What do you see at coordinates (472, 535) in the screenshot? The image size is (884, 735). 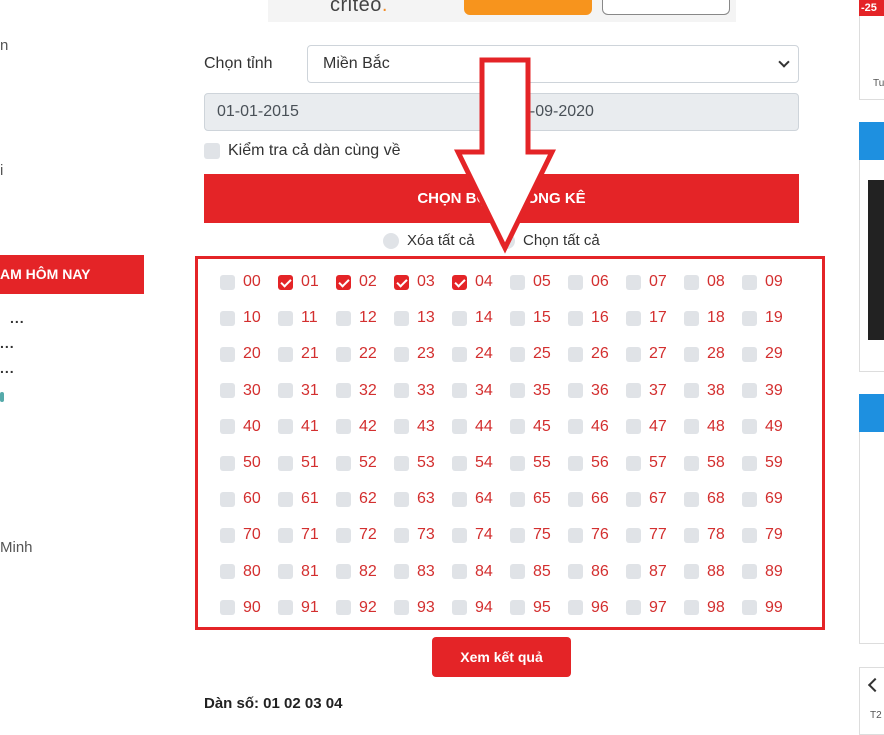 I see `number-option: 74` at bounding box center [472, 535].